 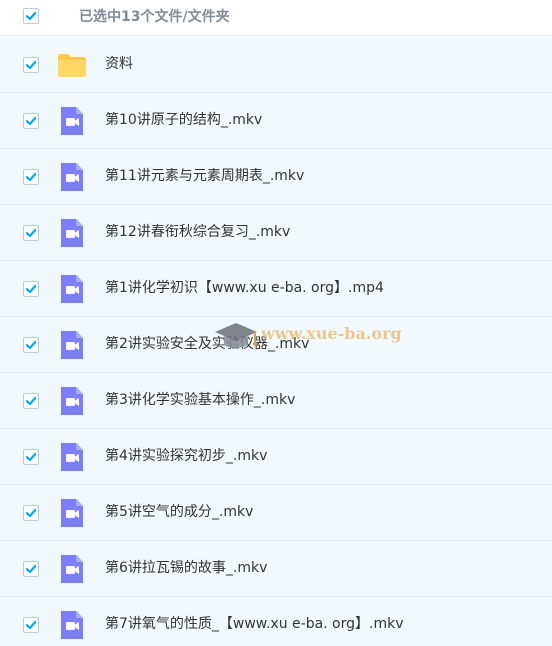 I want to click on item-name: 第11讲元素与元素周期表_.mkv, so click(x=205, y=176).